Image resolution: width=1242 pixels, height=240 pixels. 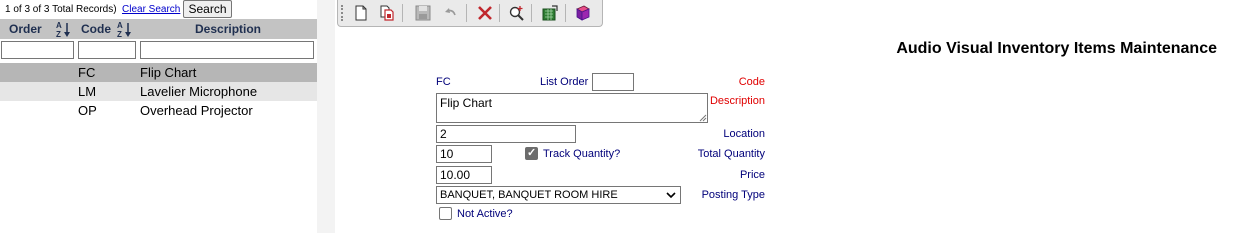 I want to click on row-code: OP, so click(x=87, y=110).